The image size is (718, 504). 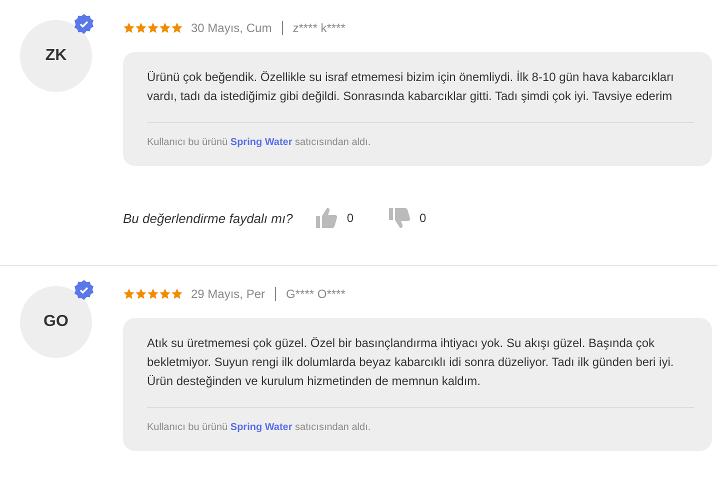 I want to click on thumbs-down-icon, so click(x=400, y=218).